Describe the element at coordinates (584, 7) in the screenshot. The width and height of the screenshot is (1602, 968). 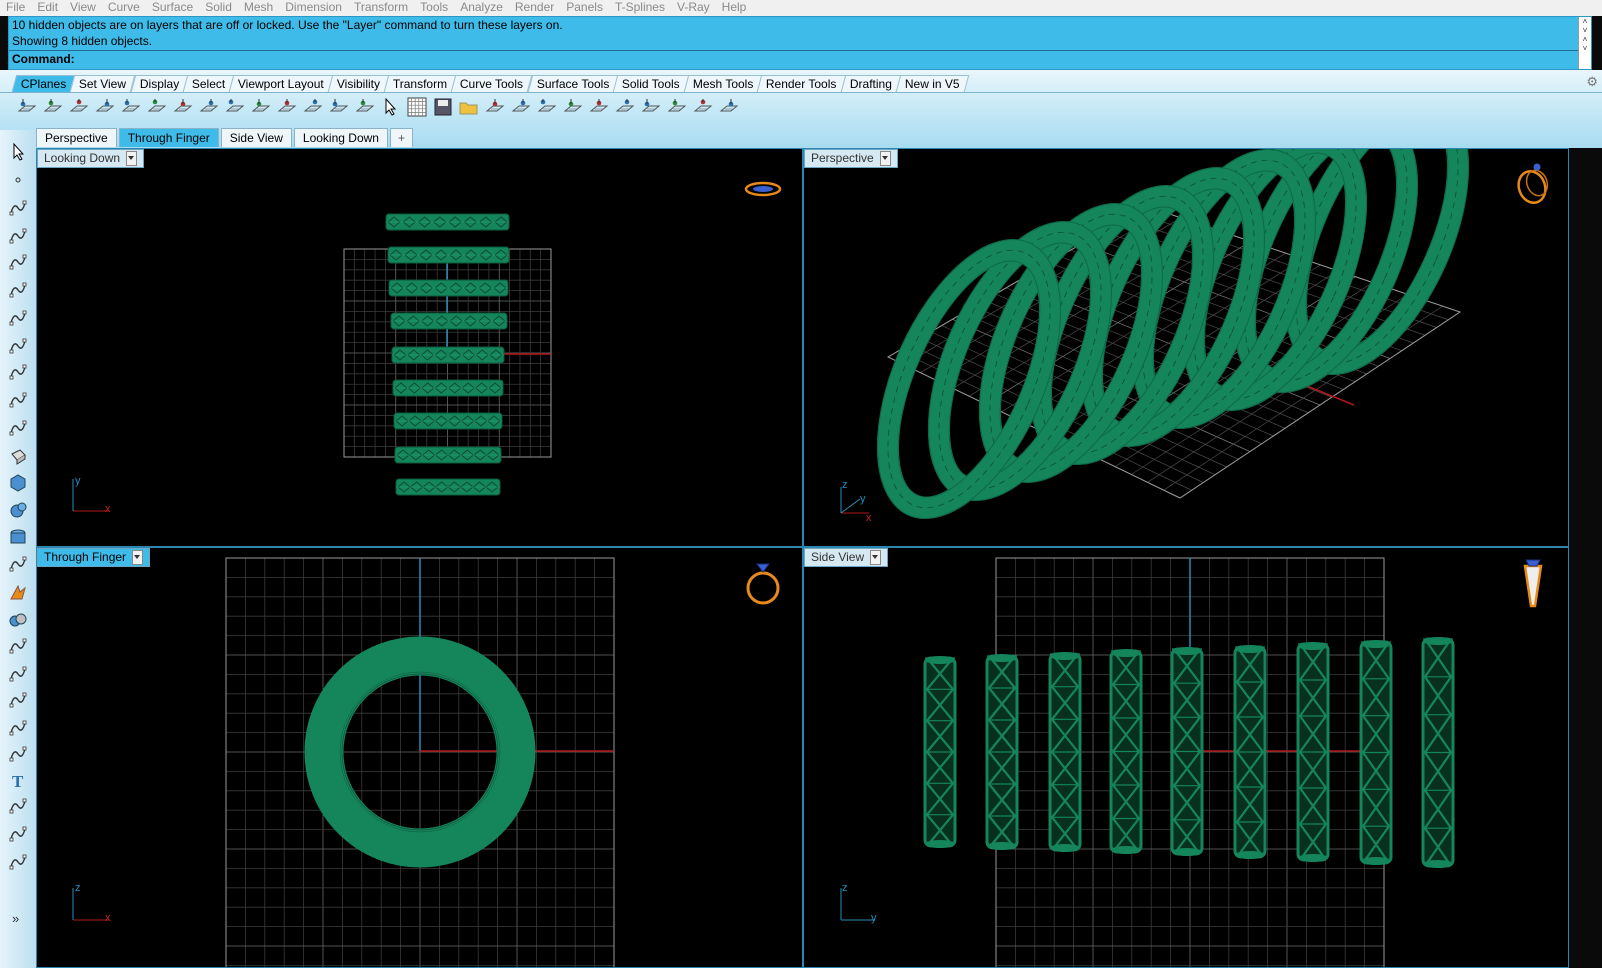
I see `menu-panels: Panels` at that location.